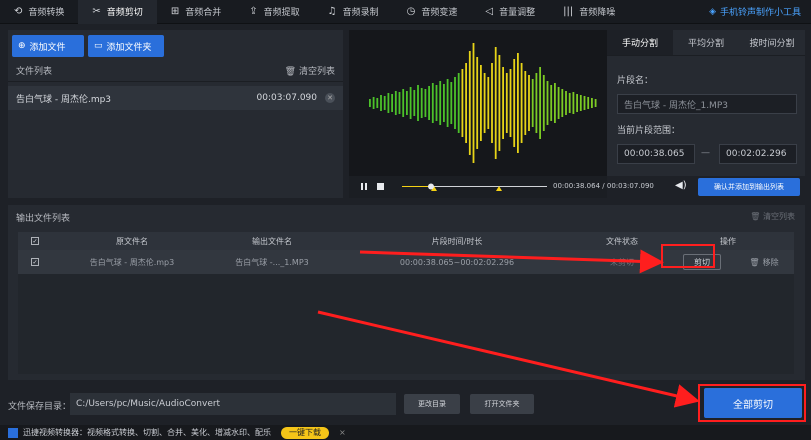 The width and height of the screenshot is (811, 440). Describe the element at coordinates (305, 432) in the screenshot. I see `download-button: 一键下载` at that location.